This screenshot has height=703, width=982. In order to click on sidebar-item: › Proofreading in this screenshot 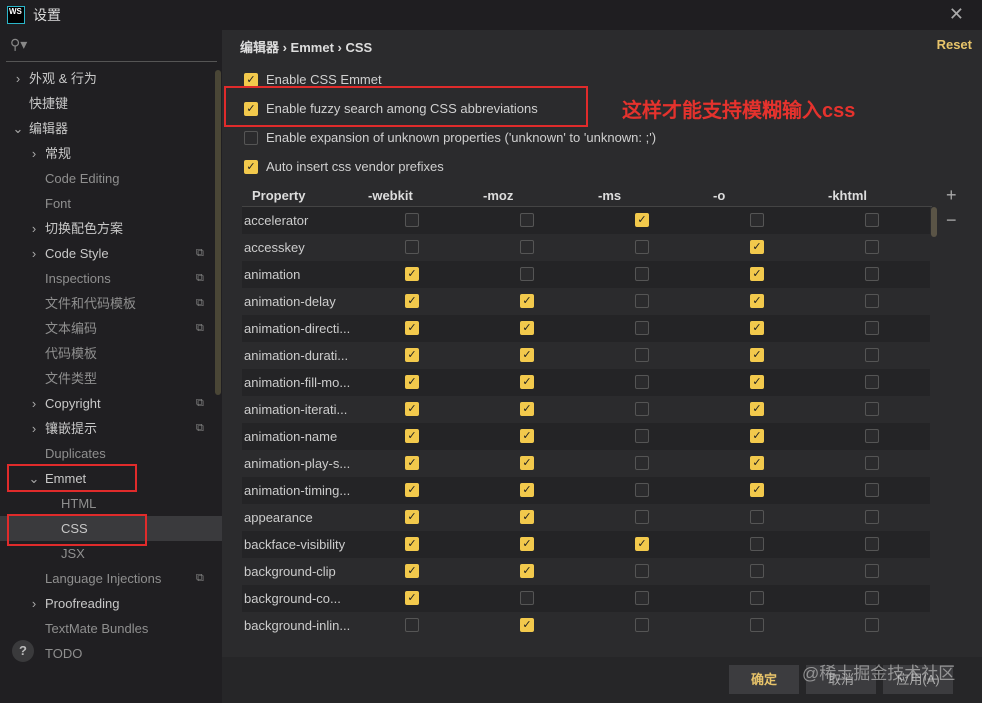, I will do `click(111, 603)`.